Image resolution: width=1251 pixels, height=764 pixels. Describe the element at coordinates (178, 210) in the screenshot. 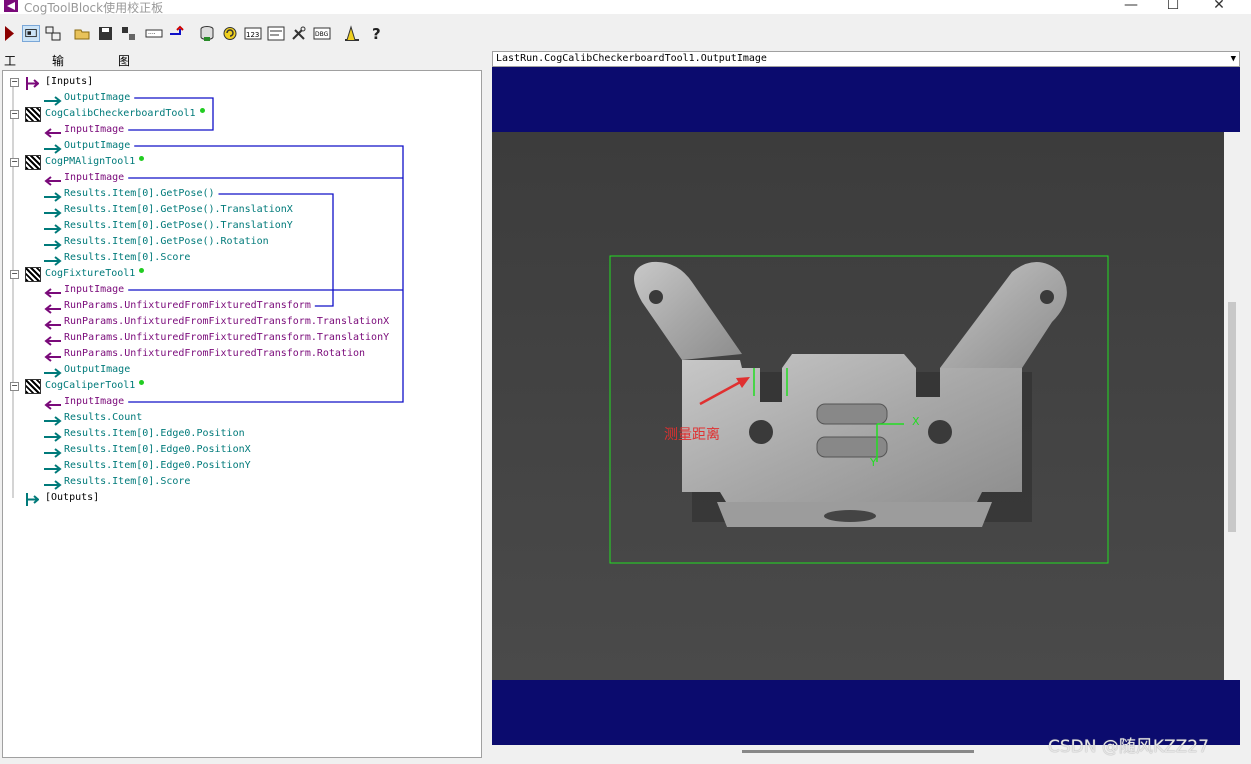

I see `tree-terminal: Results.Item[0].GetPose().TranslationX` at that location.